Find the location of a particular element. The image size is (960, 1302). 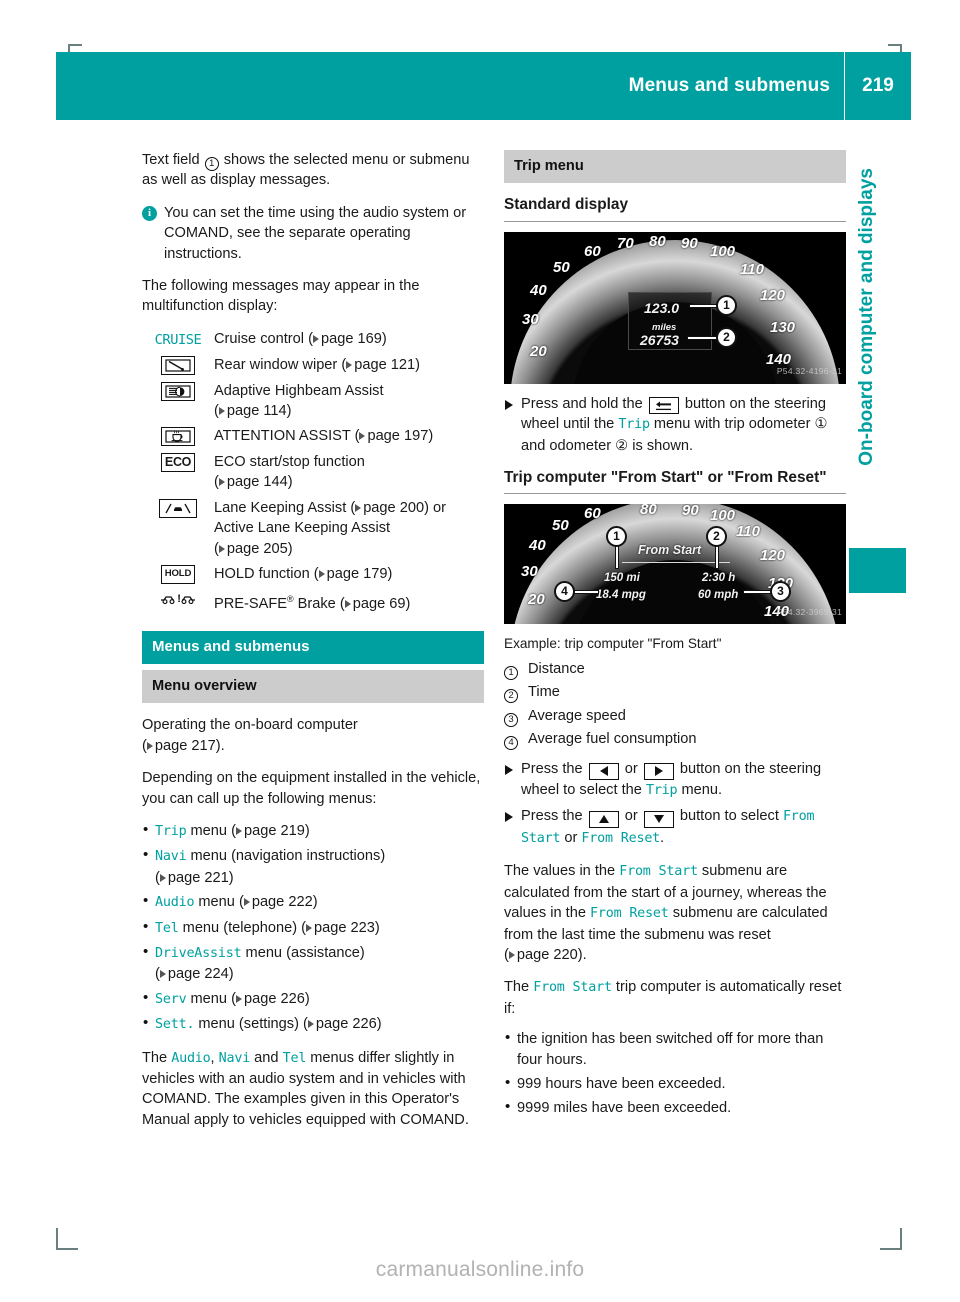

page-header-bar: Menus and submenus 219 is located at coordinates (483, 86).